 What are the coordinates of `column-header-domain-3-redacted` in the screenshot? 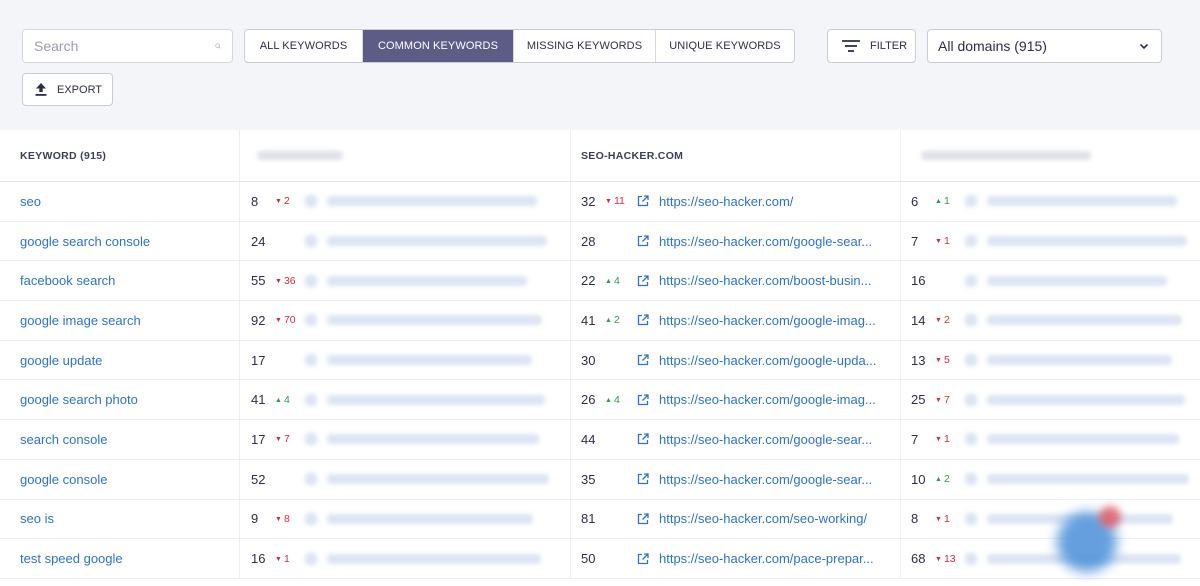 It's located at (1050, 155).